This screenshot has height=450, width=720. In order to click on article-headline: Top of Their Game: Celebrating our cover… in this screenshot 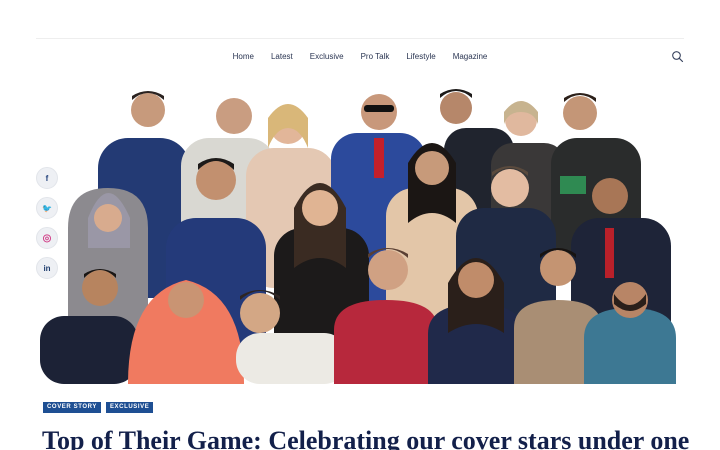, I will do `click(372, 437)`.